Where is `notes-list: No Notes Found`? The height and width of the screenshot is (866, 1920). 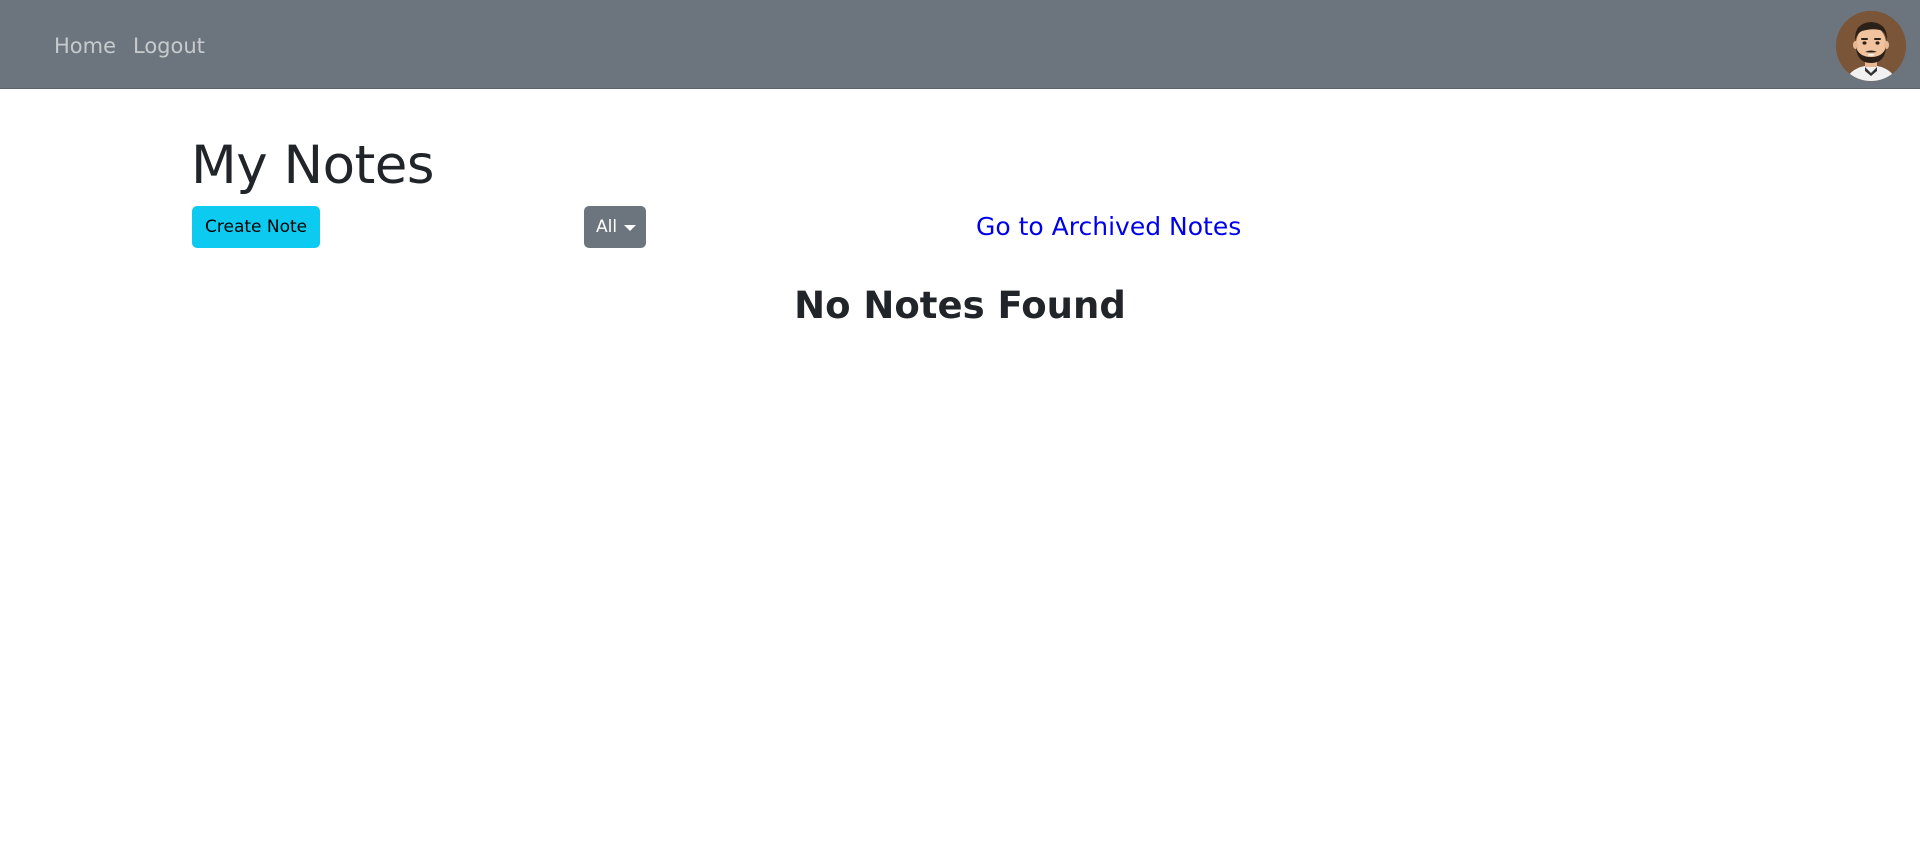
notes-list: No Notes Found is located at coordinates (960, 306).